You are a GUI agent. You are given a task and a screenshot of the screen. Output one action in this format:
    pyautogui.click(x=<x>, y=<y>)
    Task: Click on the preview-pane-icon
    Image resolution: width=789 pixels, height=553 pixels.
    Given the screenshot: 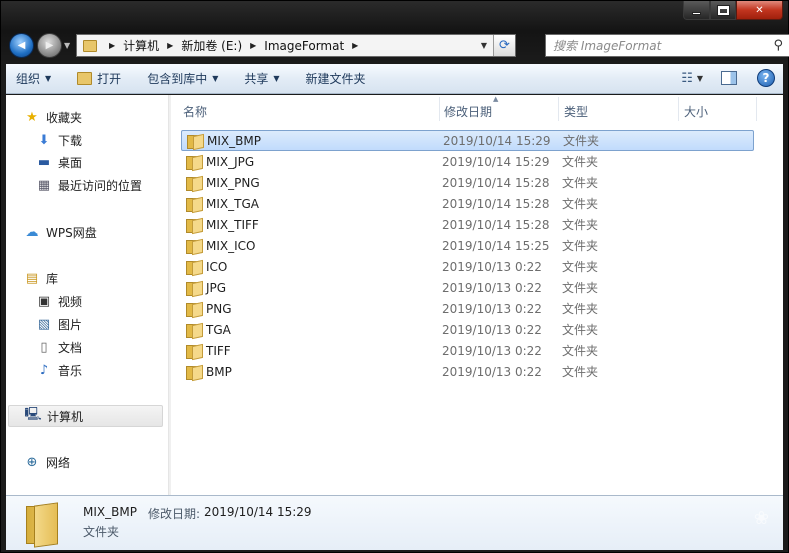 What is the action you would take?
    pyautogui.click(x=729, y=78)
    